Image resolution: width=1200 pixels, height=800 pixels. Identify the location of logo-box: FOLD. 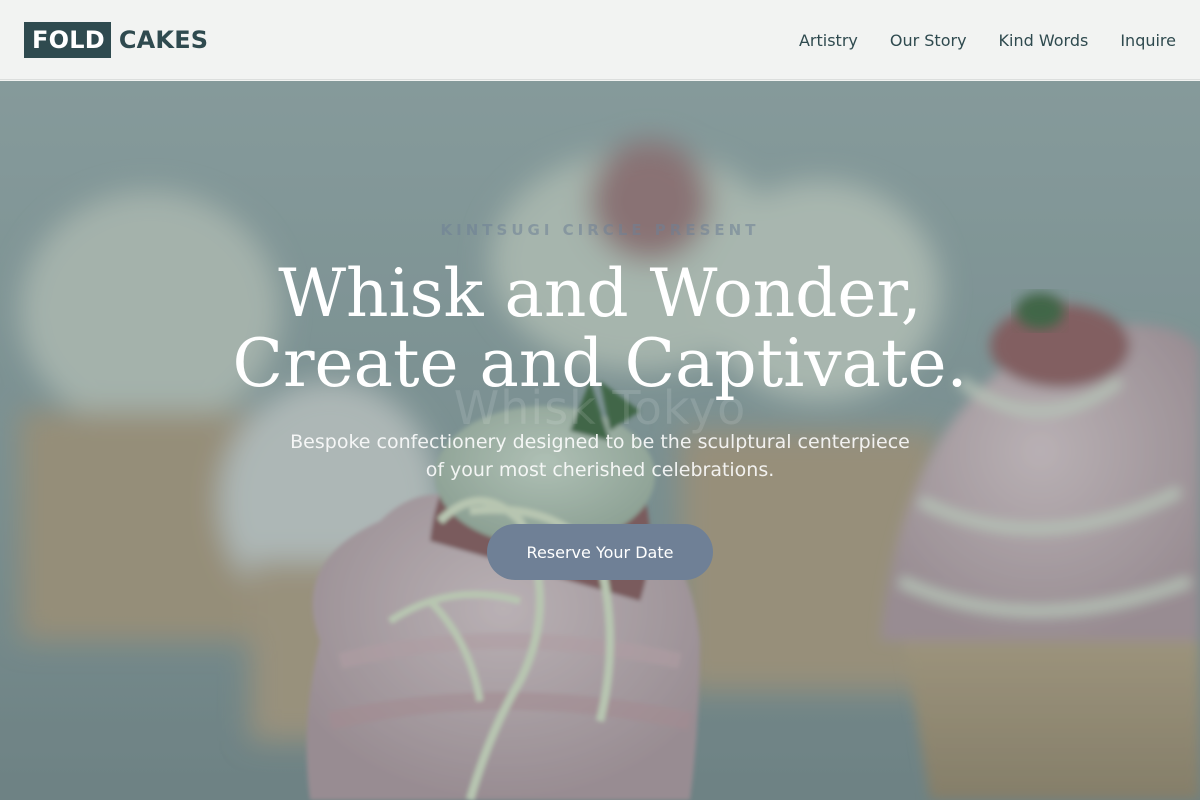
(67, 40).